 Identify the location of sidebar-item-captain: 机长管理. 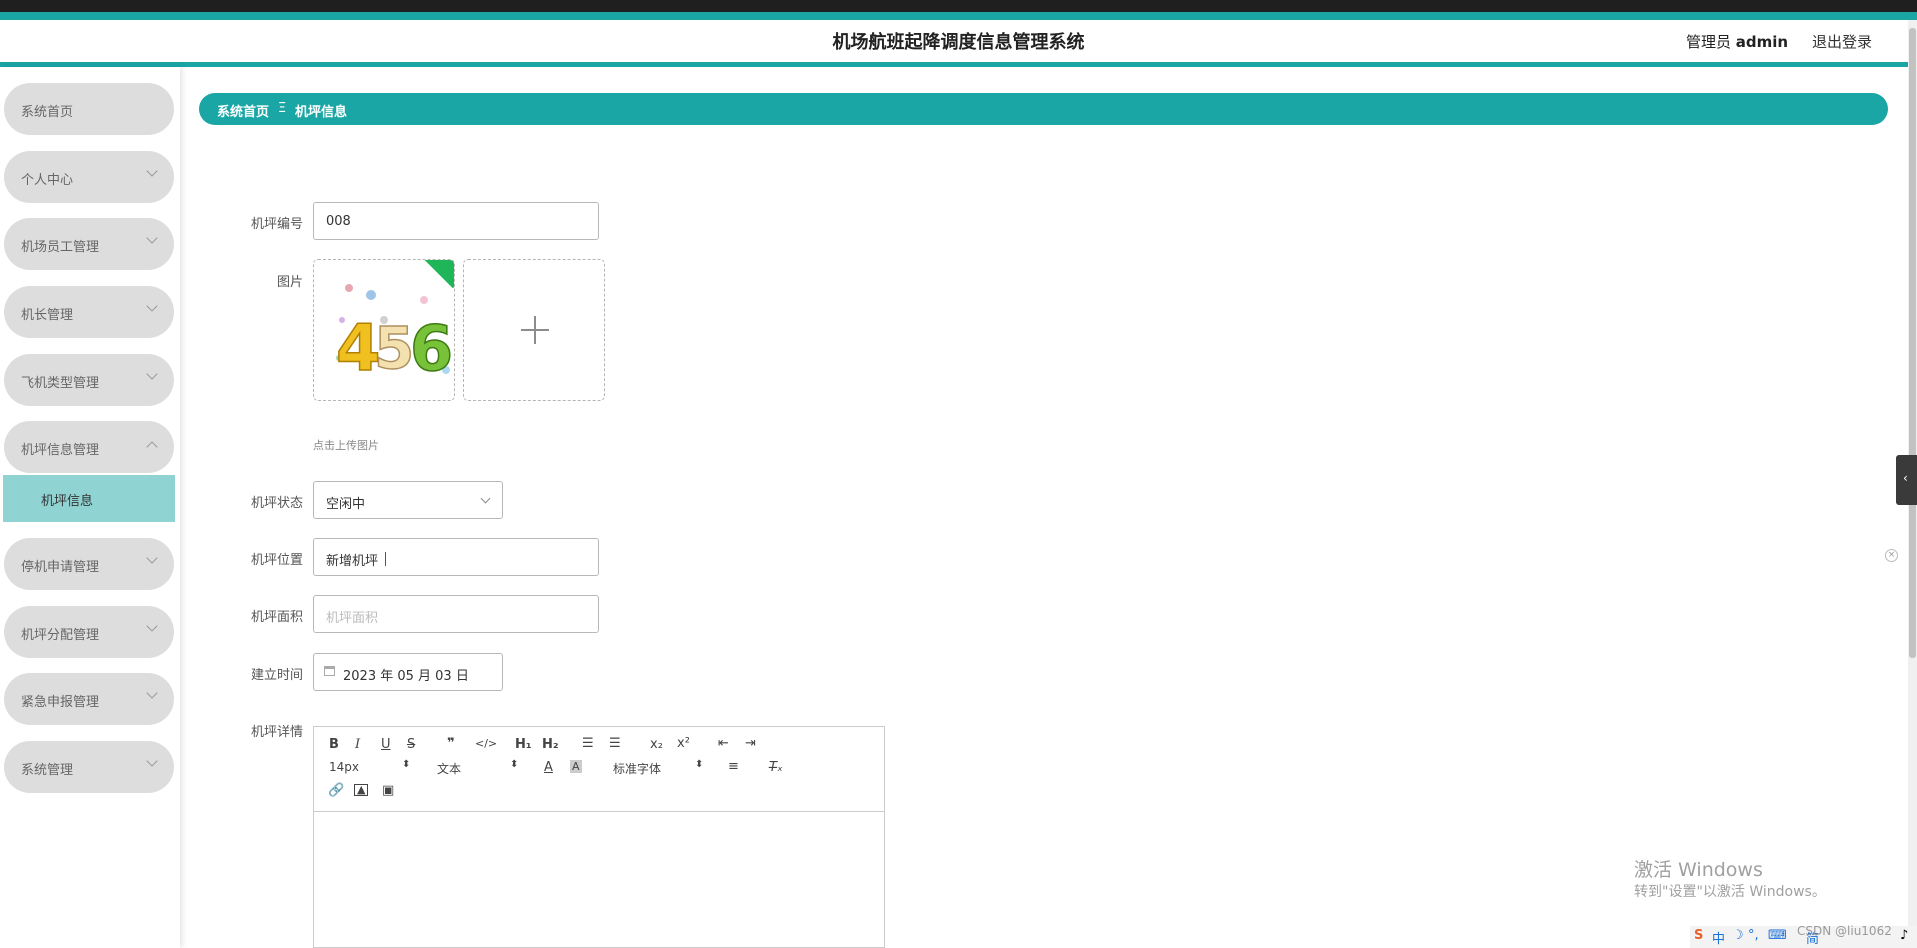
(89, 312).